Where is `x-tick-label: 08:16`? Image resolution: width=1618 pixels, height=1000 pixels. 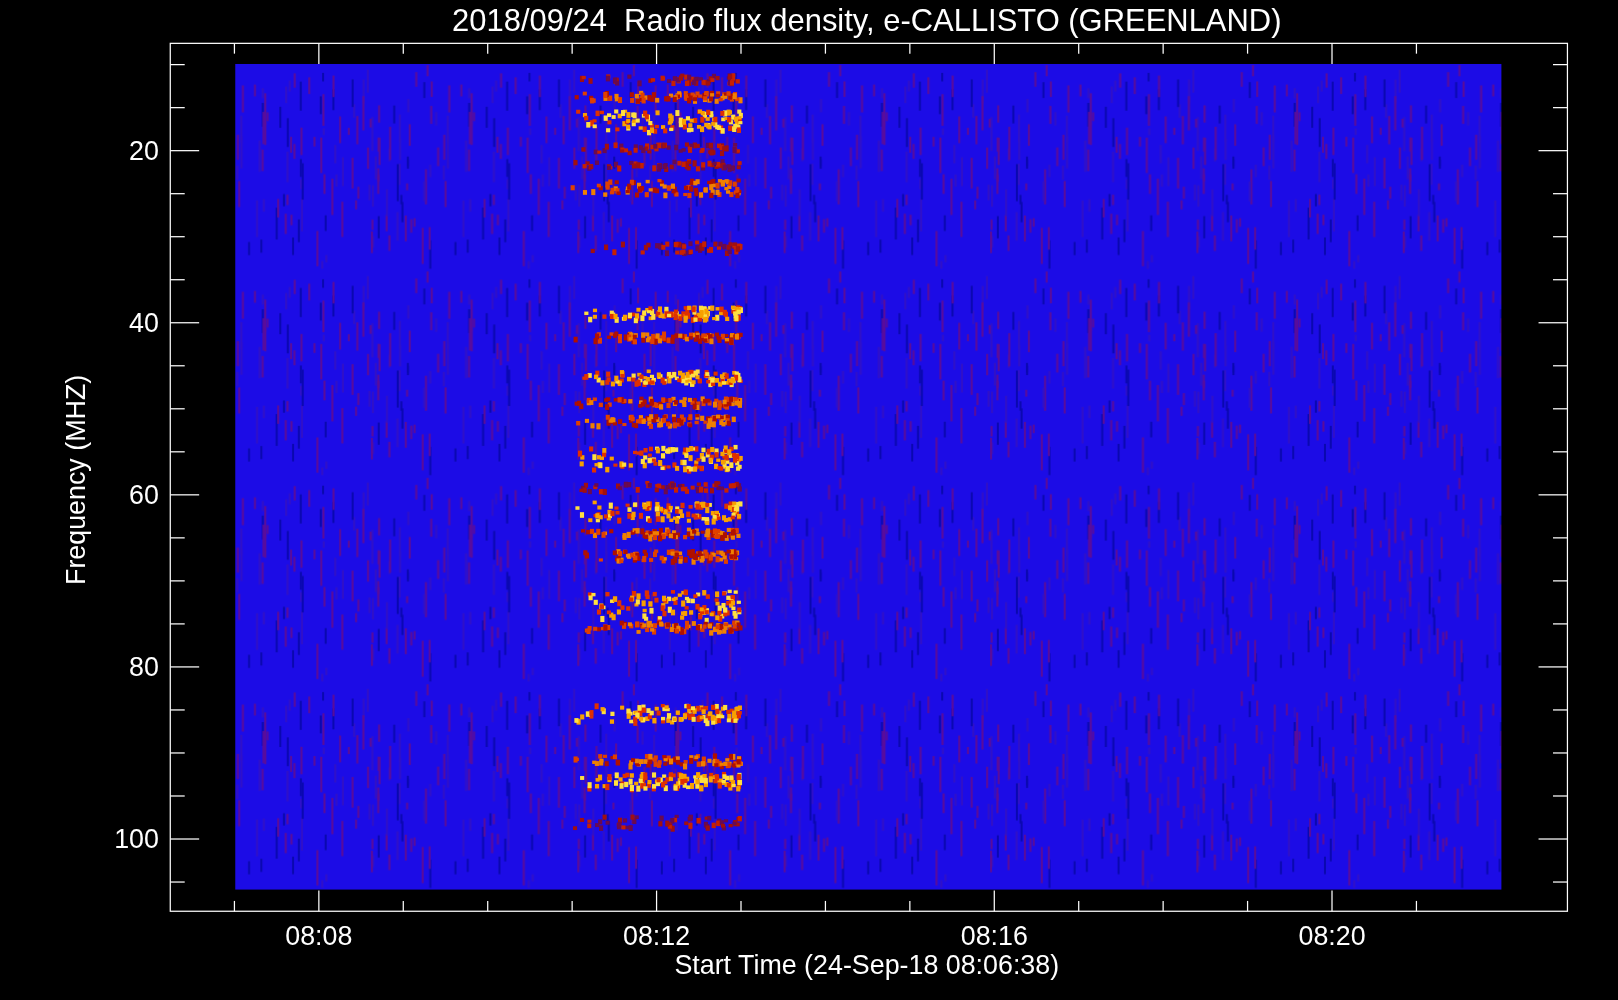
x-tick-label: 08:16 is located at coordinates (994, 936).